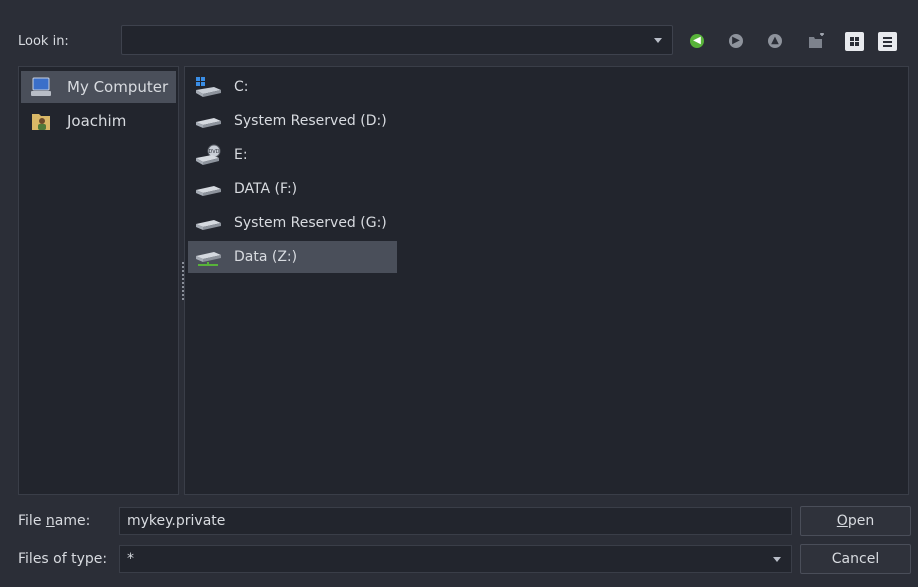  I want to click on list-view-icon, so click(854, 41).